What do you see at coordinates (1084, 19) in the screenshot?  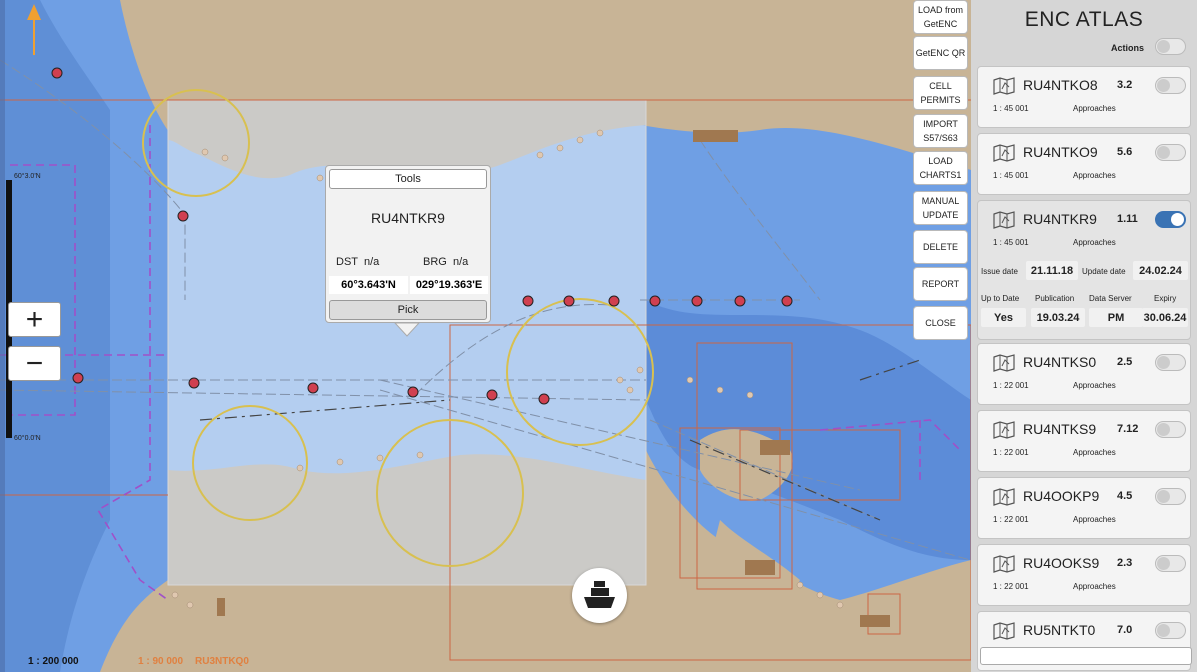 I see `panel-title: ENC ATLAS` at bounding box center [1084, 19].